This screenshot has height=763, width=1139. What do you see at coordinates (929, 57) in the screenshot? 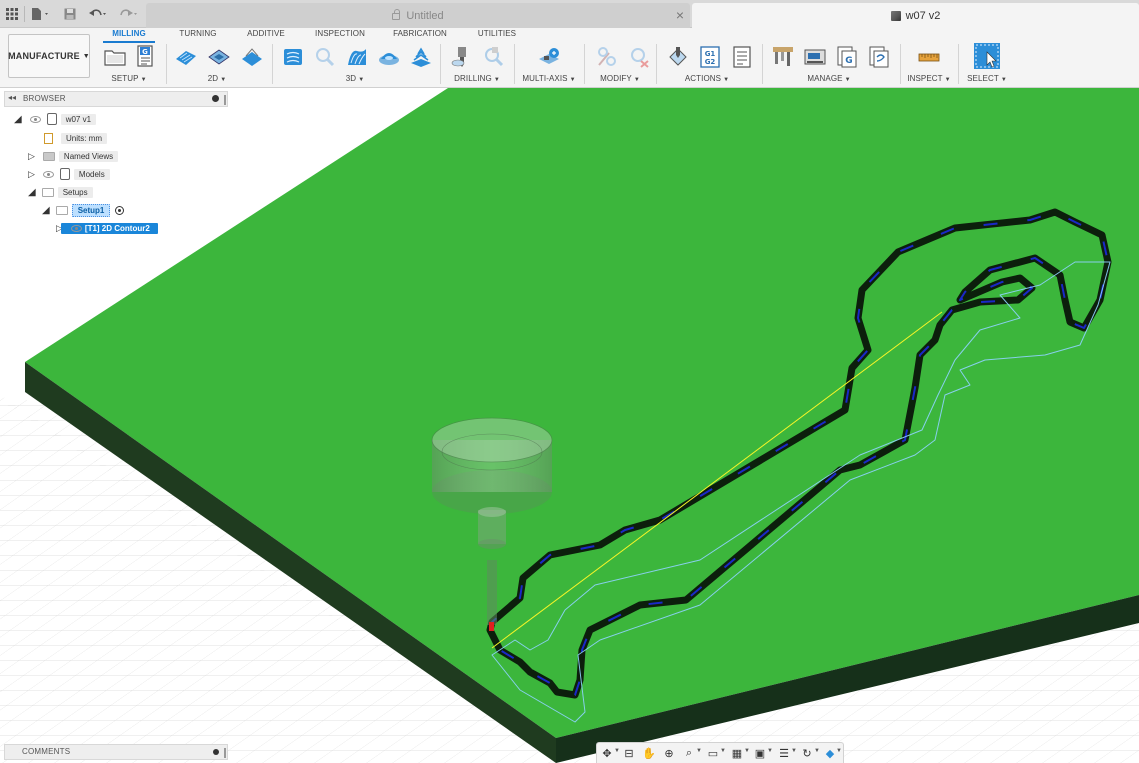
I see `measure-icon` at bounding box center [929, 57].